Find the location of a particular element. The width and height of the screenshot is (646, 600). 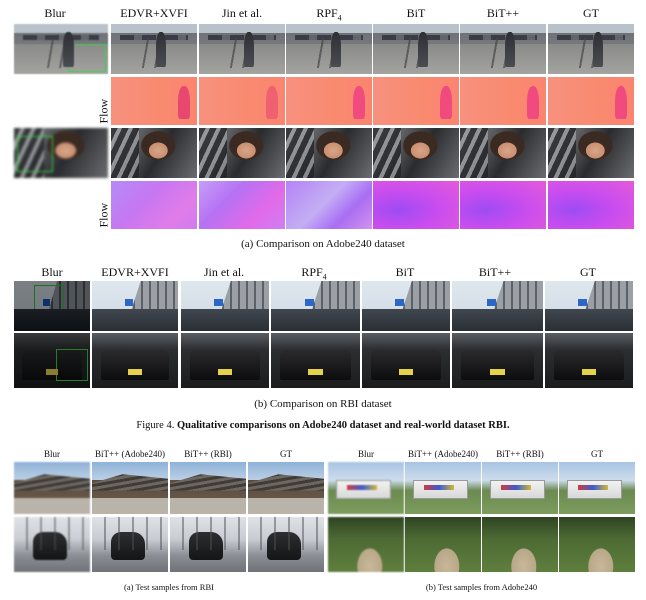

bit-flow-map is located at coordinates (416, 101).